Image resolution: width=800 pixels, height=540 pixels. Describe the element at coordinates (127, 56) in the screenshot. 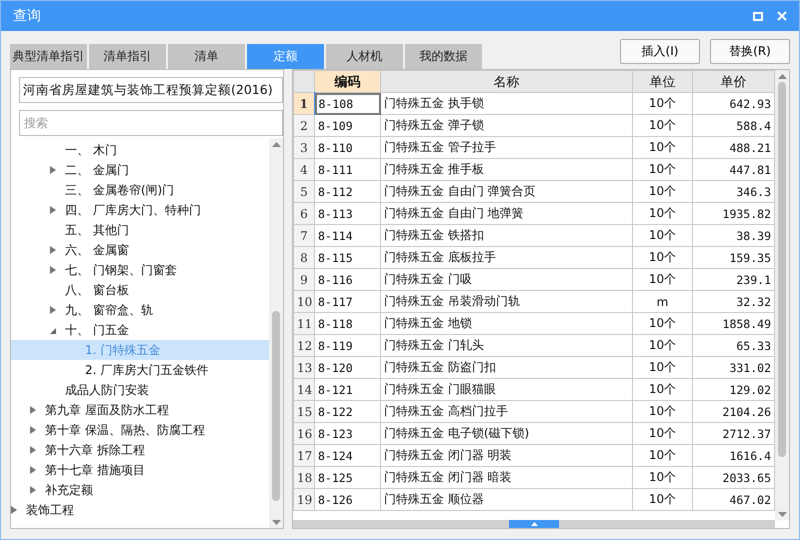

I see `tab: 清单指引` at that location.